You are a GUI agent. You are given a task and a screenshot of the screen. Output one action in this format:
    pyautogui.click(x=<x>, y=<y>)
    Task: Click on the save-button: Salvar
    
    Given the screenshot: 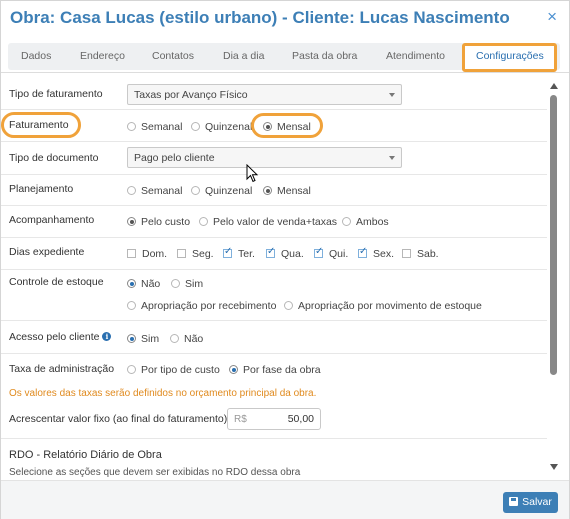 What is the action you would take?
    pyautogui.click(x=530, y=502)
    